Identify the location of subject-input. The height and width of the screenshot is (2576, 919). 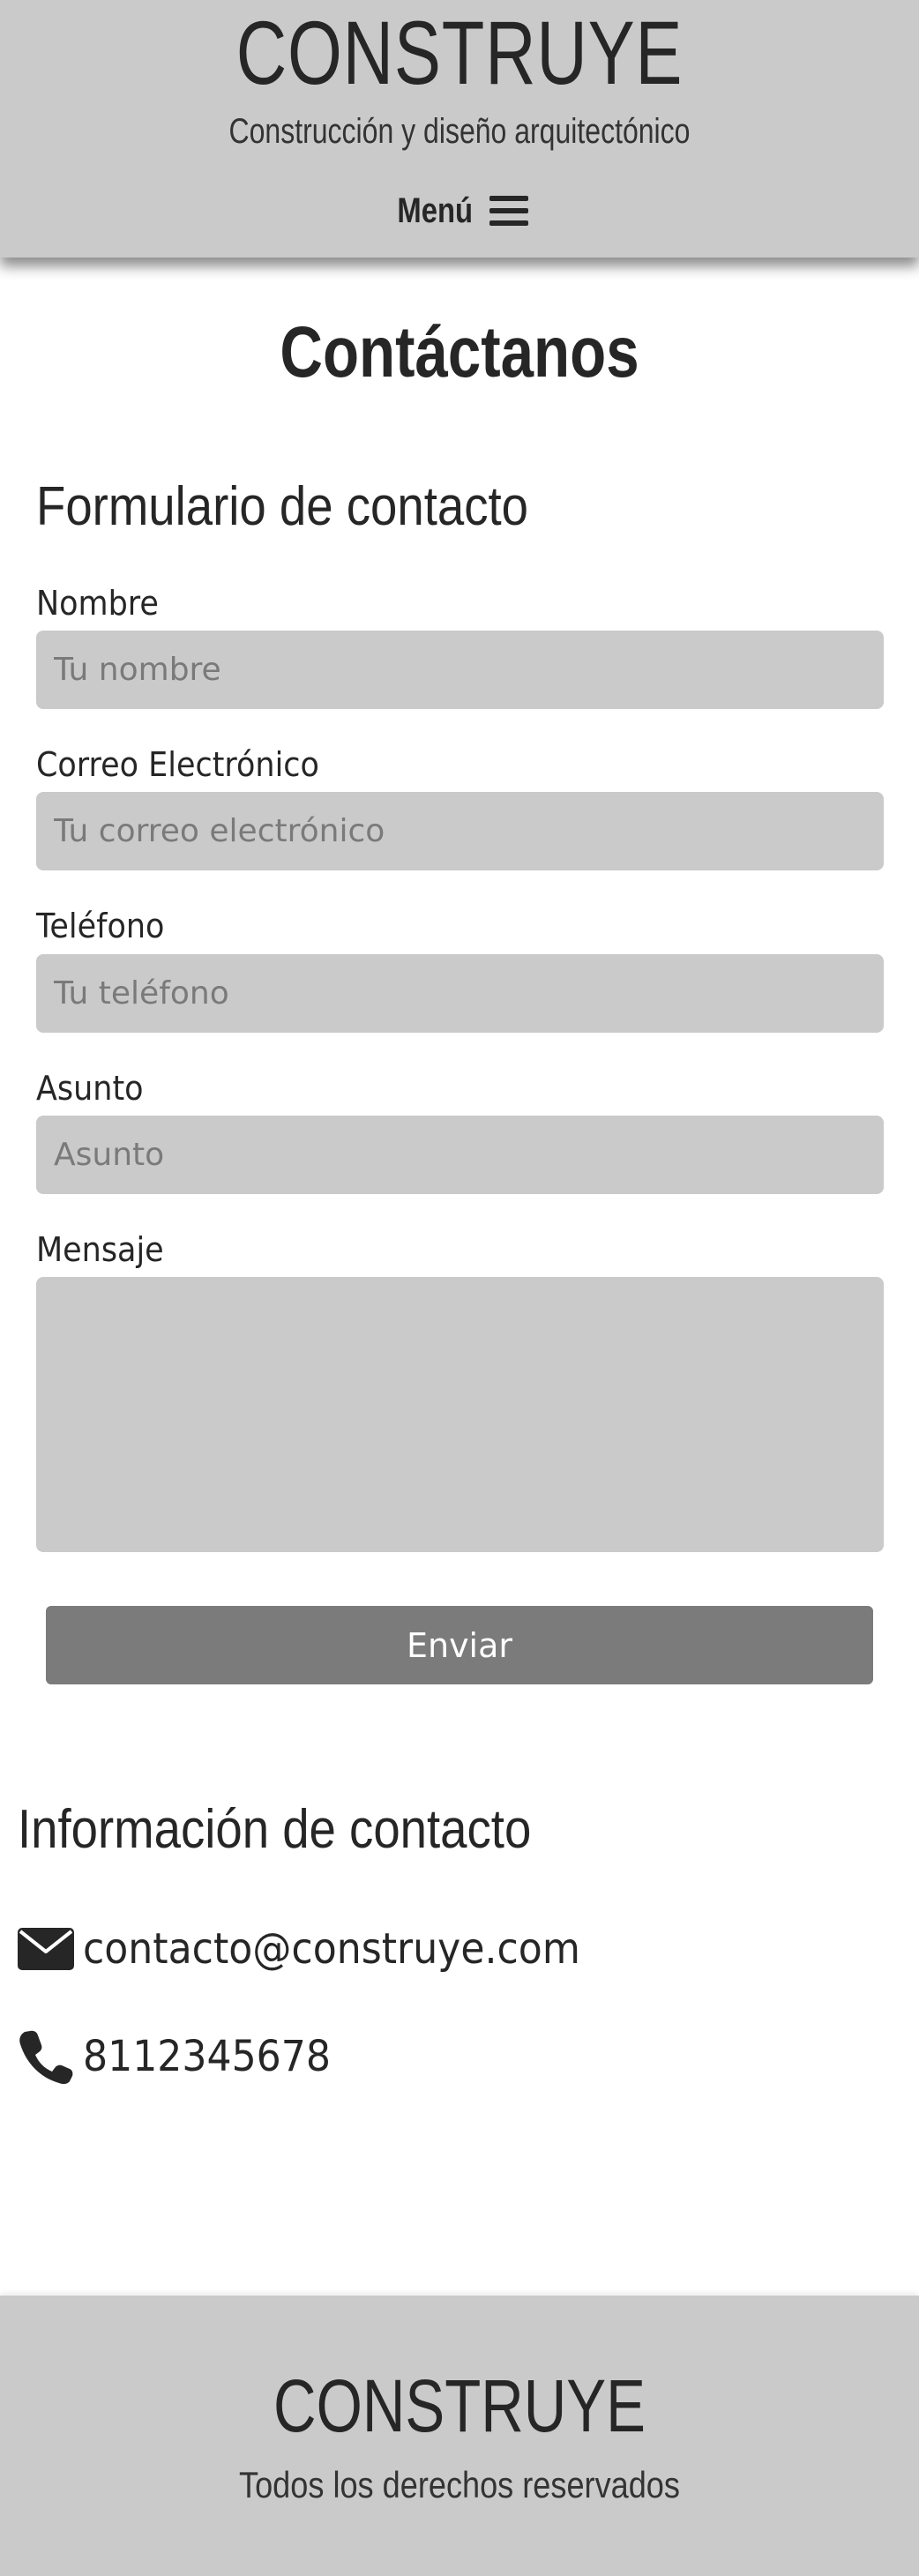
(460, 1155).